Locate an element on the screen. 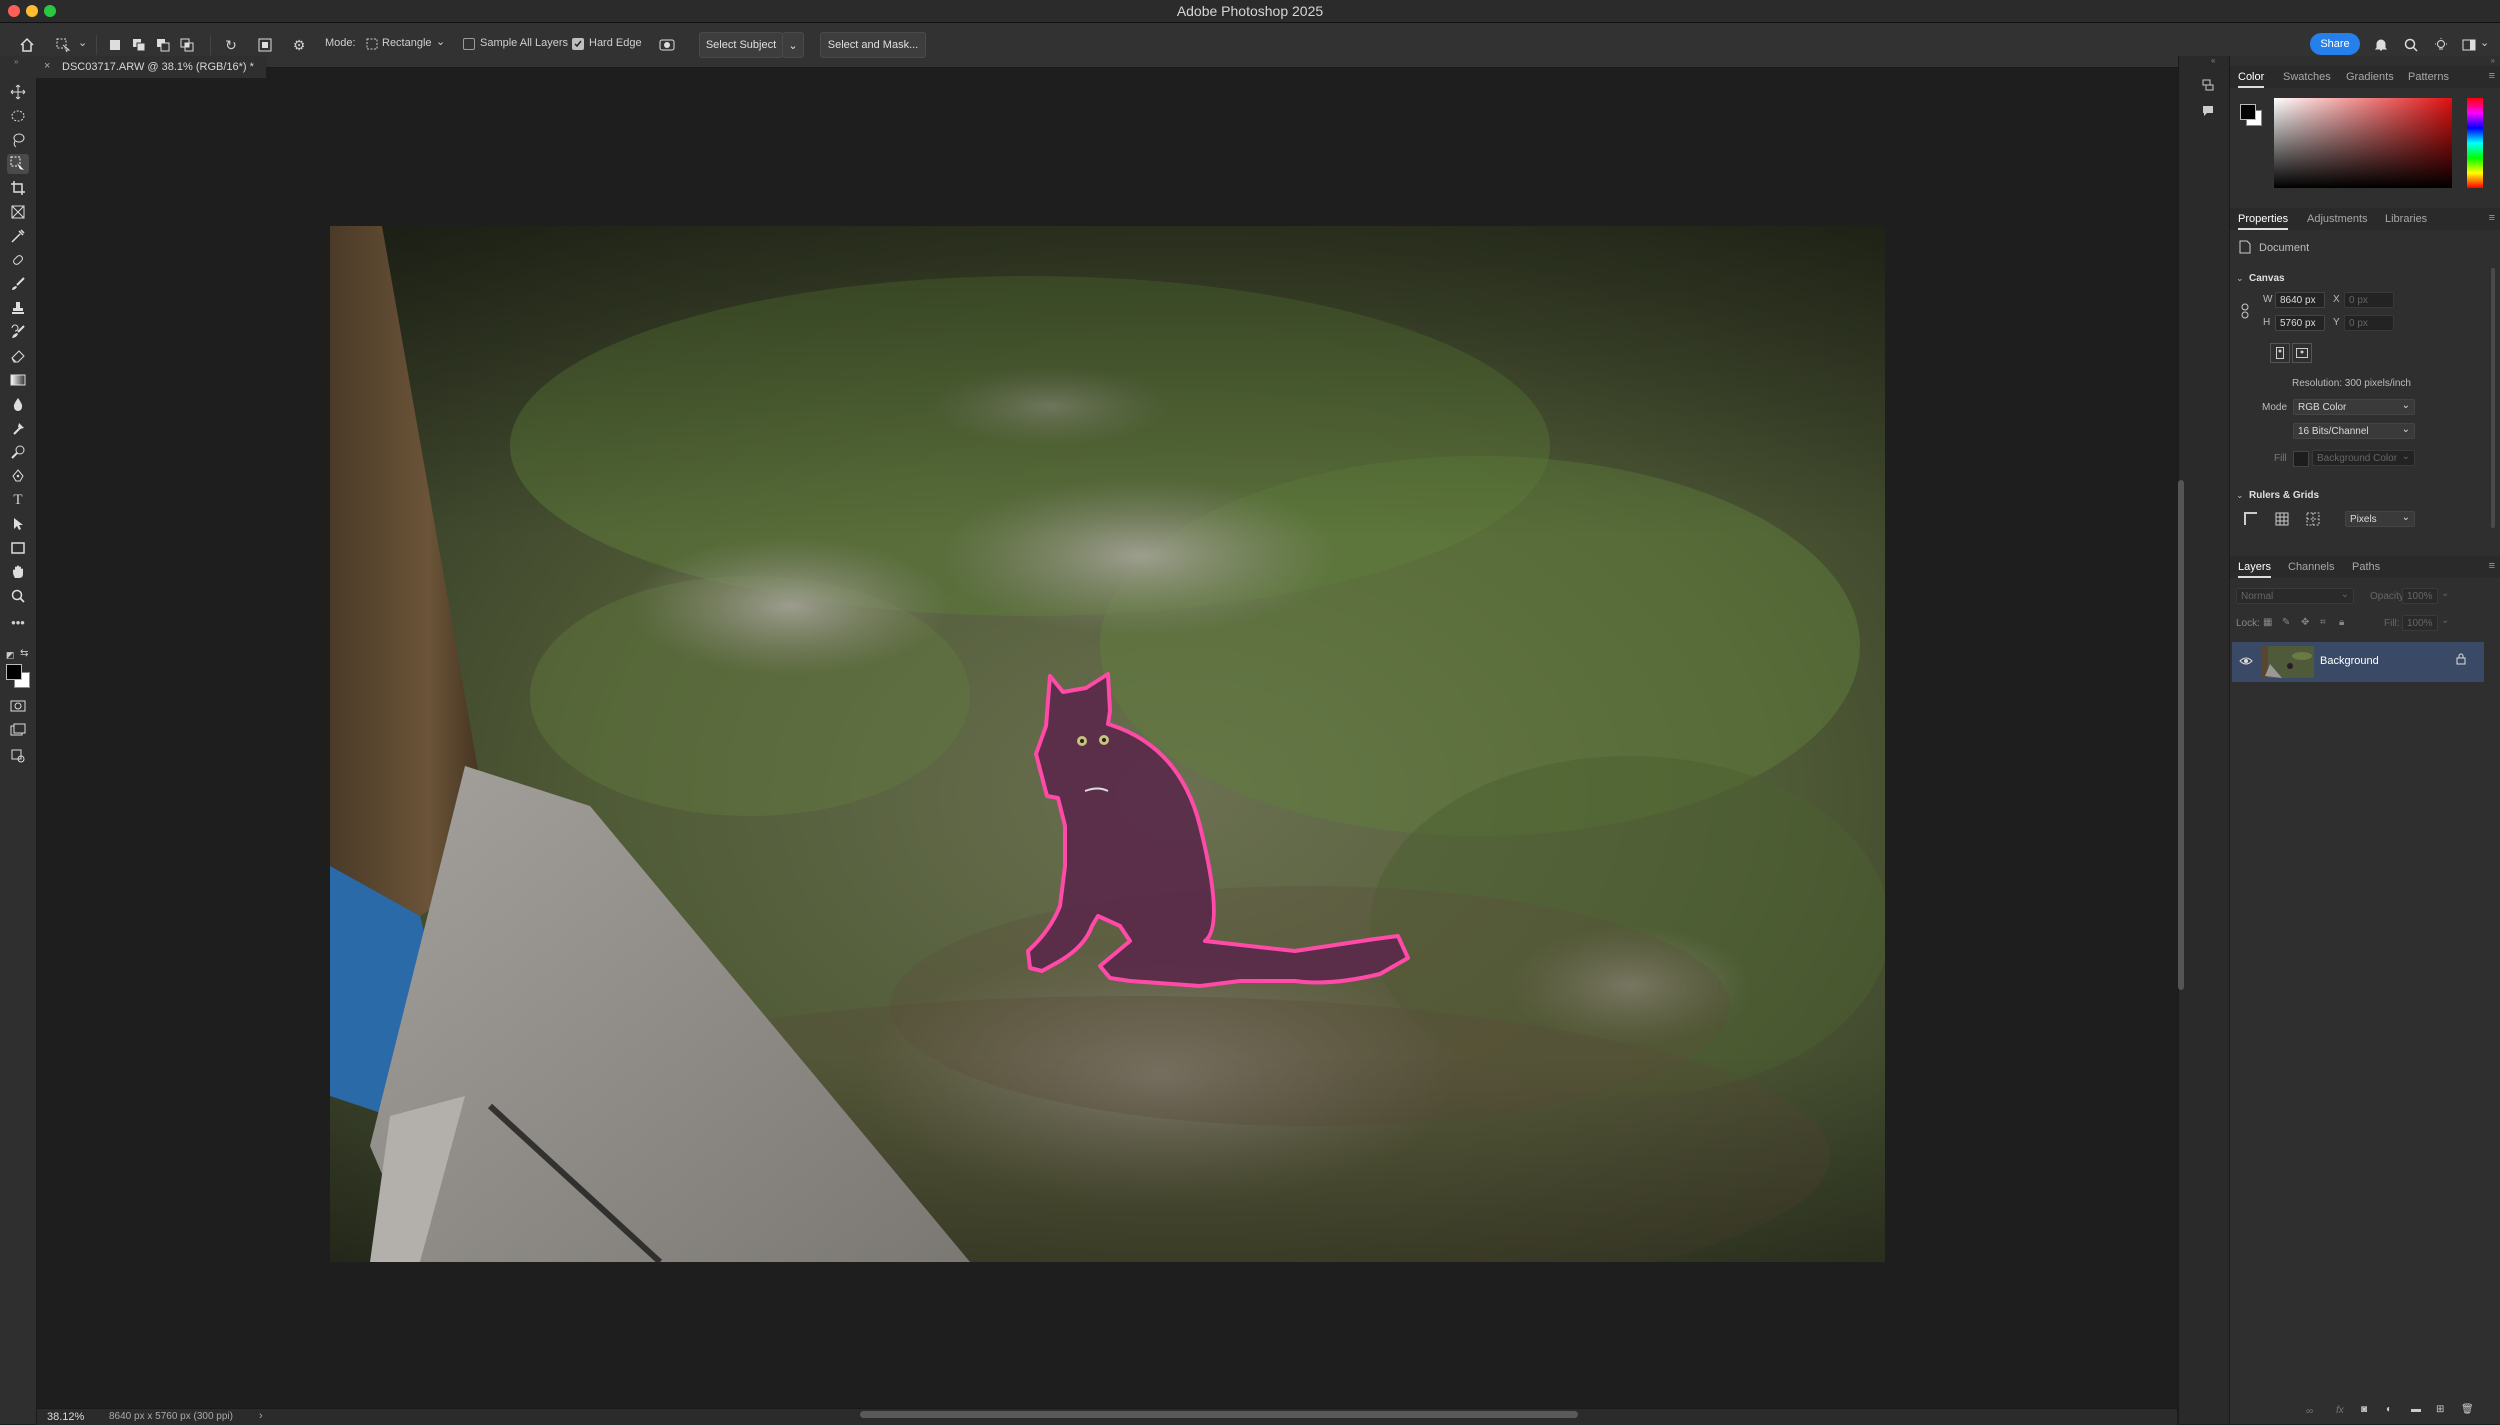 The width and height of the screenshot is (2500, 1425). opacity-input: 100% is located at coordinates (2420, 596).